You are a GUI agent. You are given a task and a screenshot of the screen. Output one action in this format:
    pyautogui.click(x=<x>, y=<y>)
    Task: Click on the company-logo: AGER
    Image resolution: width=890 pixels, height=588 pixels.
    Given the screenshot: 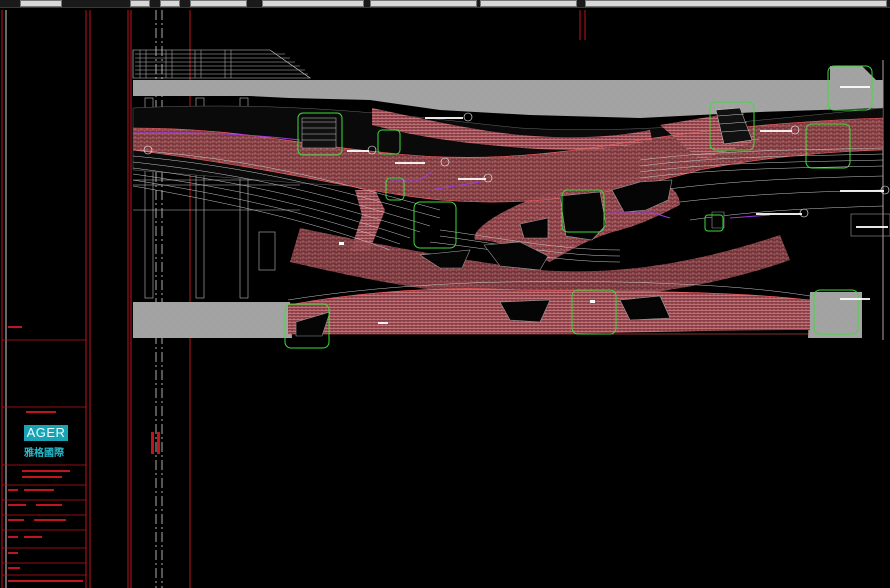 What is the action you would take?
    pyautogui.click(x=46, y=433)
    